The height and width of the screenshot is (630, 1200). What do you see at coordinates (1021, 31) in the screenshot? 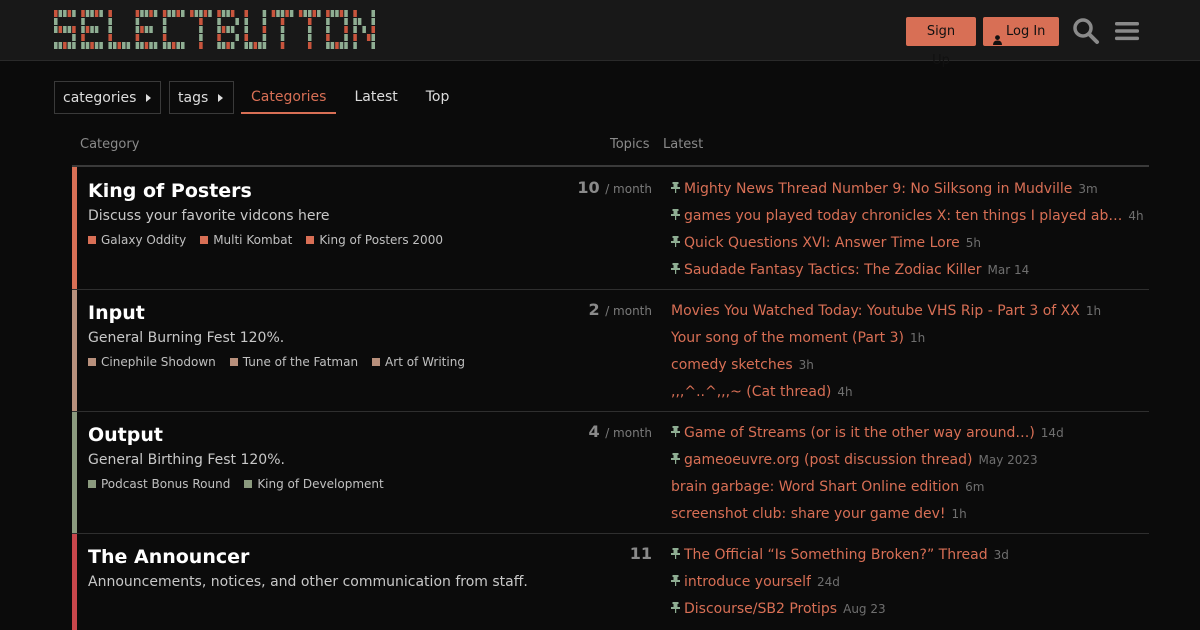
I see `log-in-button: Log In` at bounding box center [1021, 31].